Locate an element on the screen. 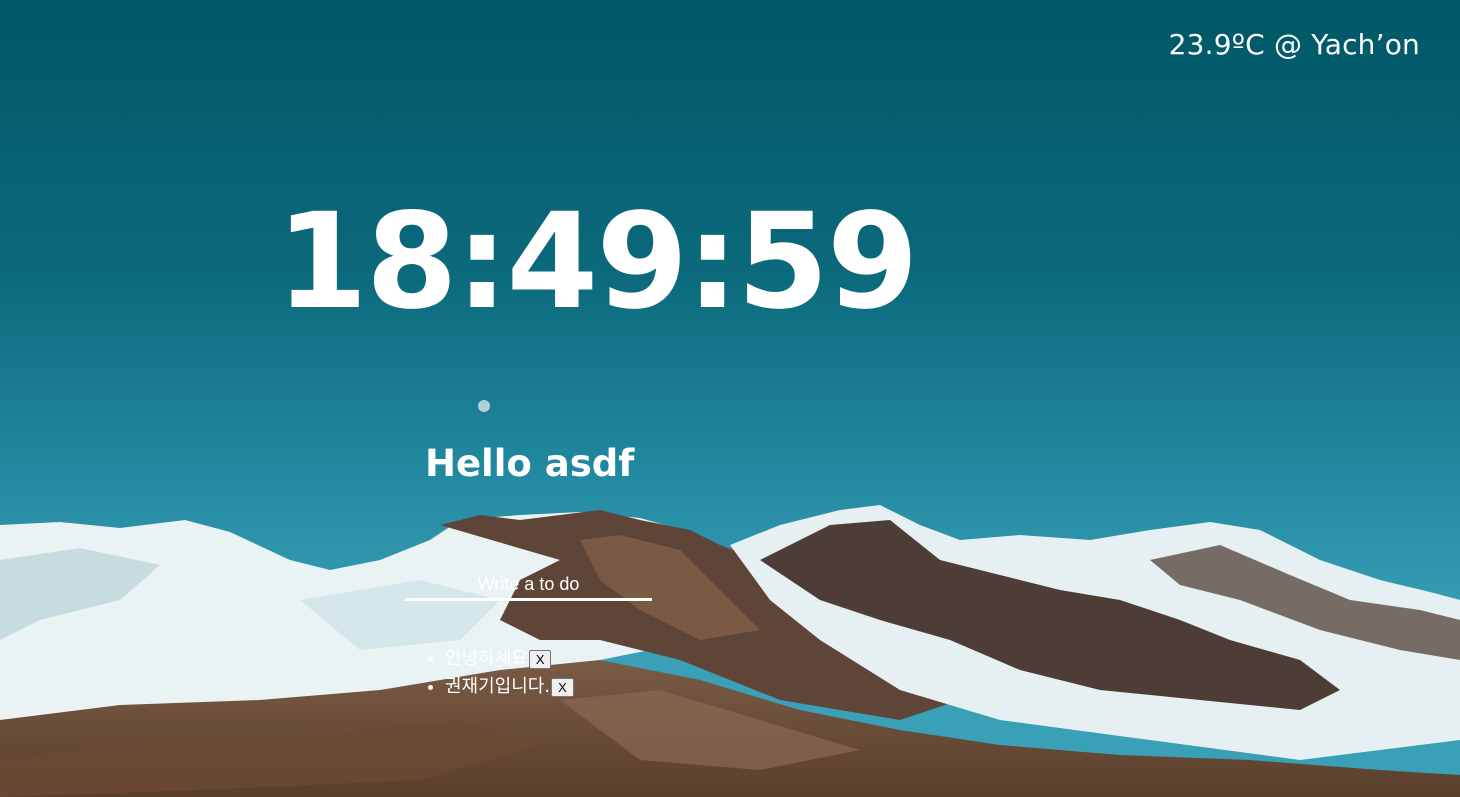 This screenshot has width=1460, height=797. todo-list: 안녕하세요X 권재기입니다.X is located at coordinates (489, 673).